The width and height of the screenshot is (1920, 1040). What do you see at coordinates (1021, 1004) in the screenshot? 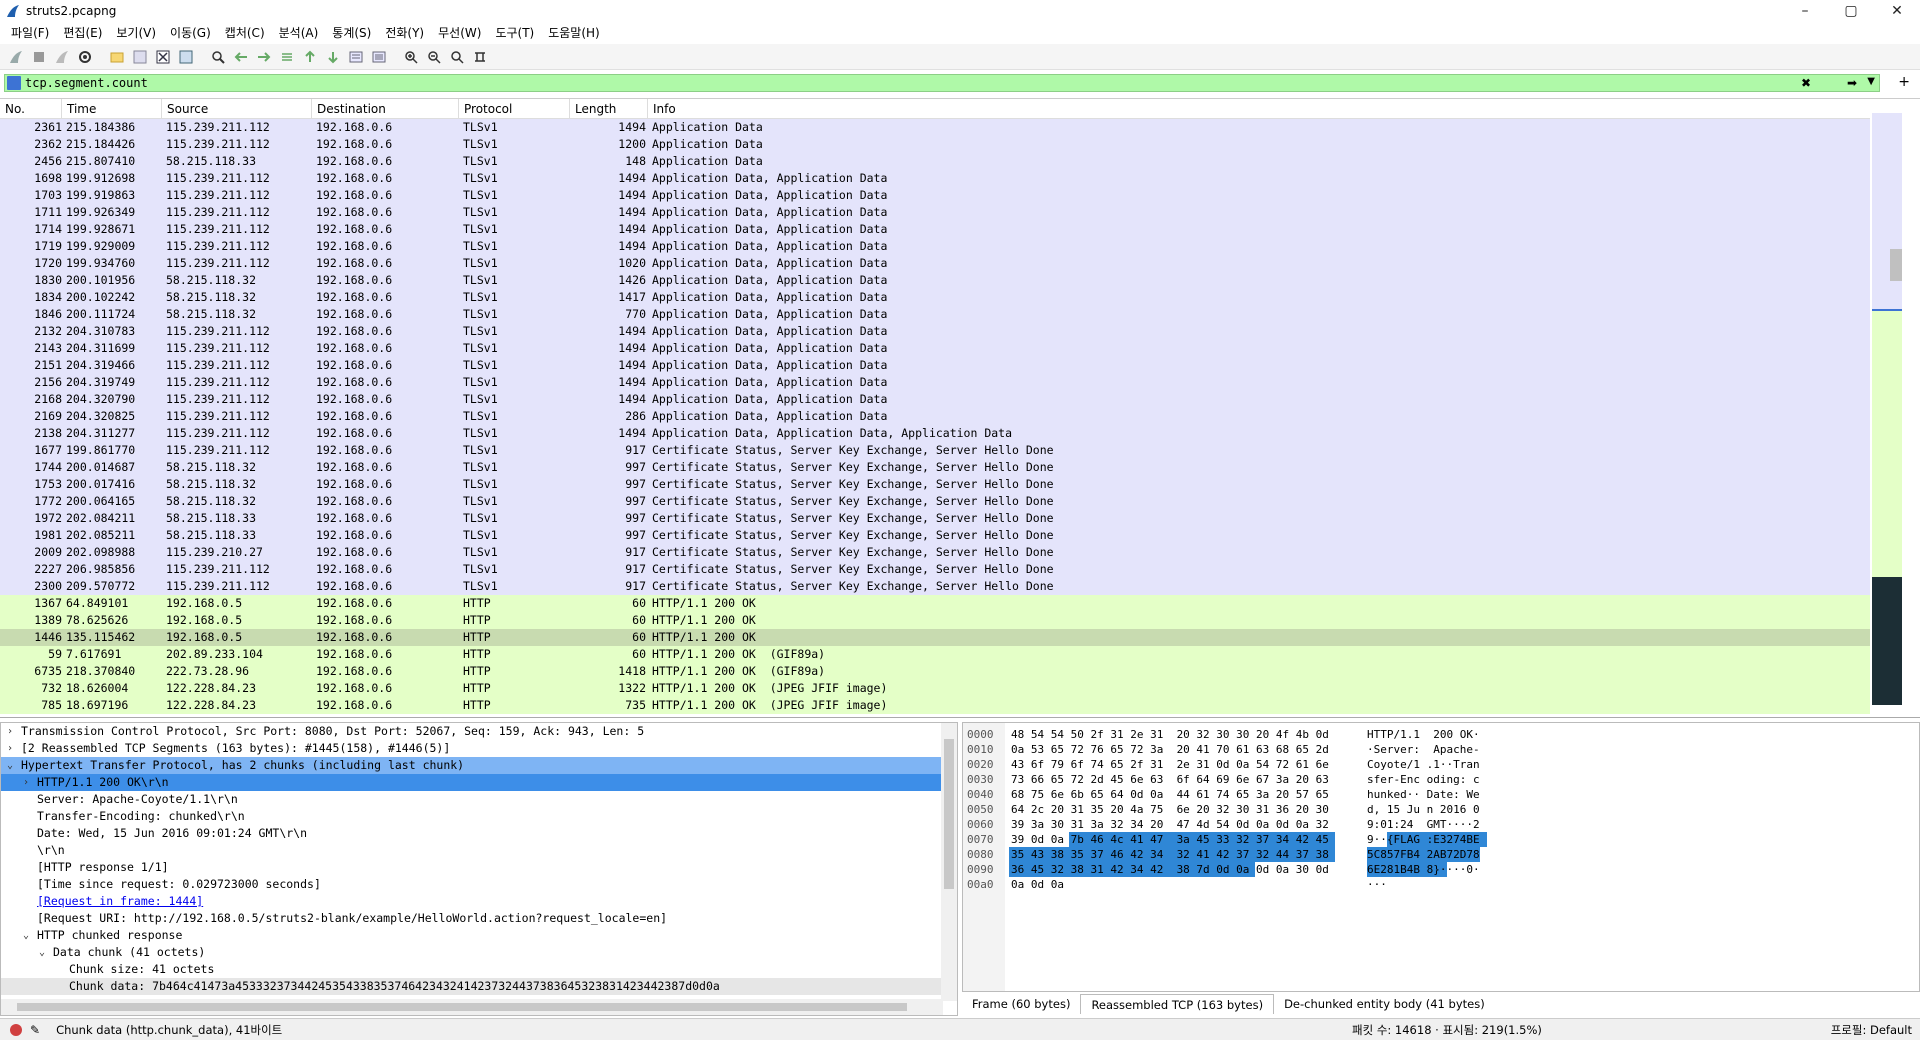
I see `tab-frame-bytes: Frame (60 bytes)` at bounding box center [1021, 1004].